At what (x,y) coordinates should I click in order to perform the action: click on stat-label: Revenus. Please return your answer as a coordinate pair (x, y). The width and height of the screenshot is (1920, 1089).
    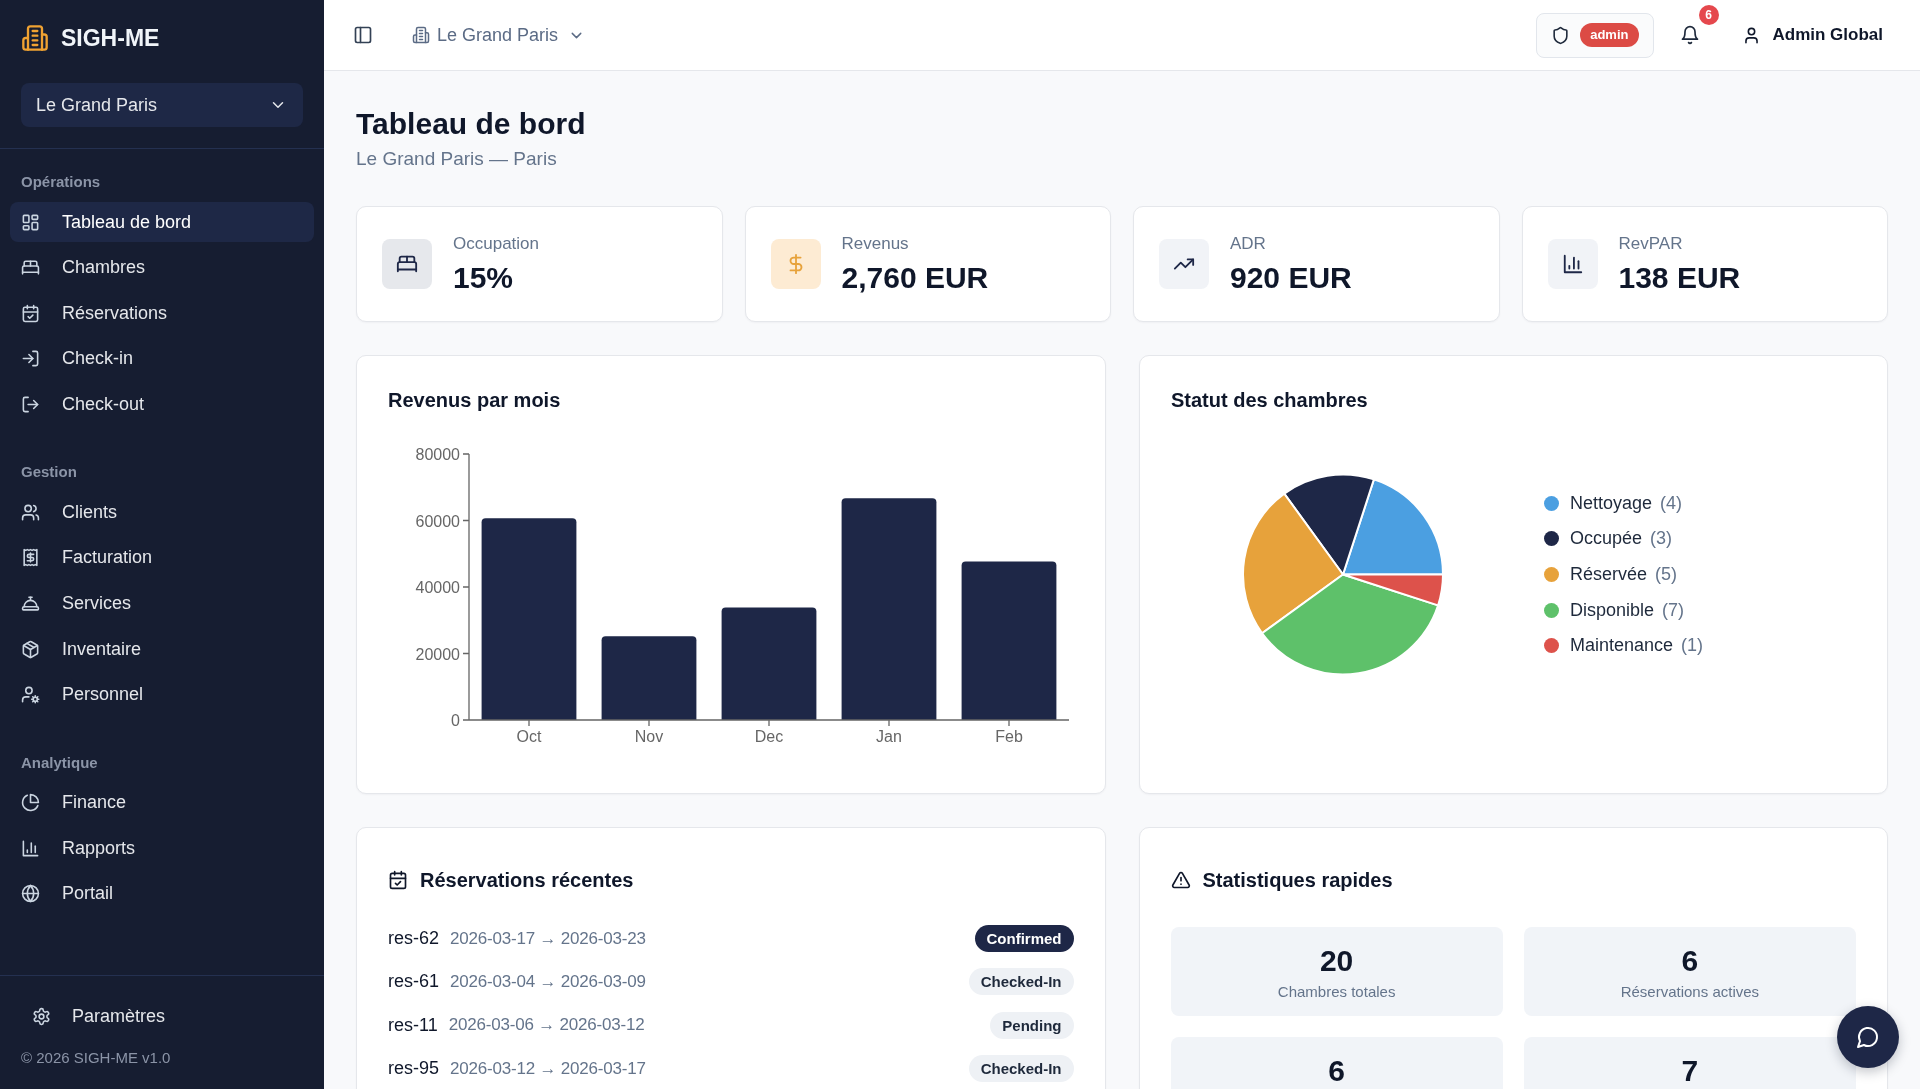
    Looking at the image, I should click on (875, 243).